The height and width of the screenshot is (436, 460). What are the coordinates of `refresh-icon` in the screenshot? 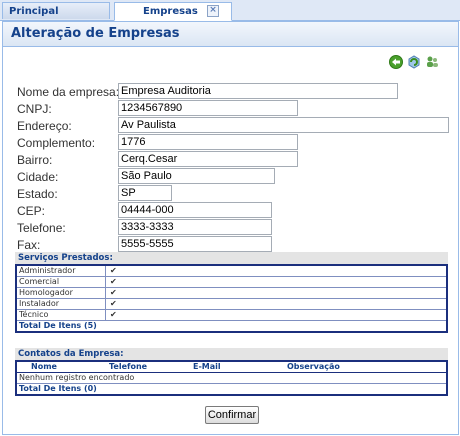 It's located at (414, 62).